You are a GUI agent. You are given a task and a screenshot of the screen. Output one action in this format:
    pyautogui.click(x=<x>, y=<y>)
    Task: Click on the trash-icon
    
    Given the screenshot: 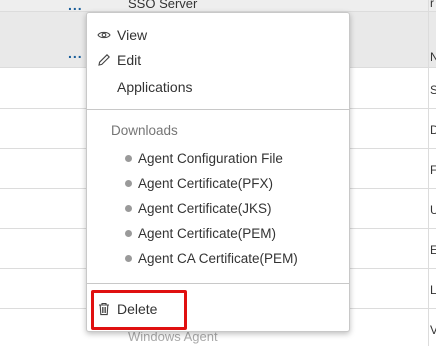 What is the action you would take?
    pyautogui.click(x=104, y=309)
    